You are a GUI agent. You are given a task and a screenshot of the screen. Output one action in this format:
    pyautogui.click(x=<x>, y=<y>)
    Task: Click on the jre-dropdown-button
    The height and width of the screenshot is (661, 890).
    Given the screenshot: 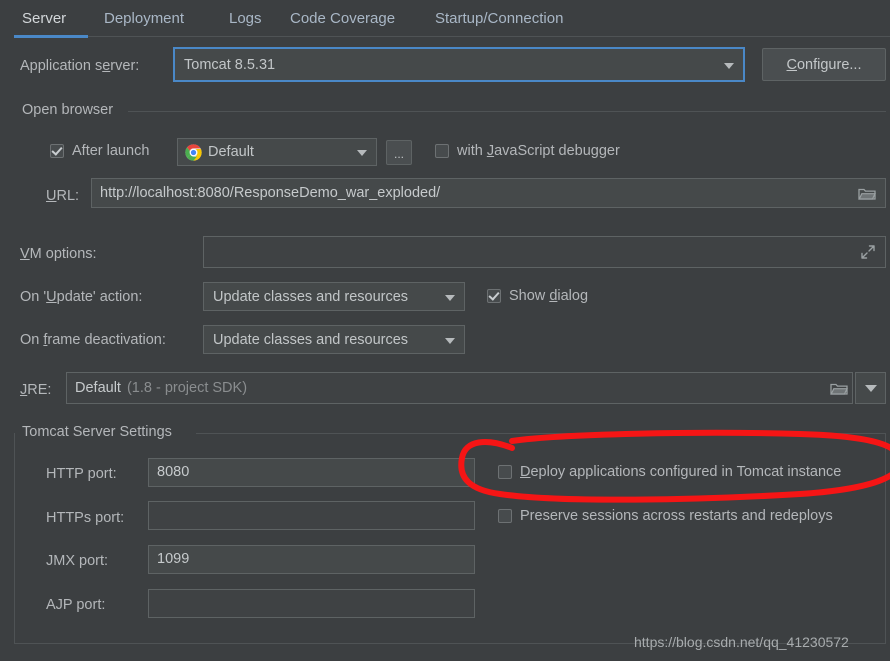 What is the action you would take?
    pyautogui.click(x=870, y=388)
    